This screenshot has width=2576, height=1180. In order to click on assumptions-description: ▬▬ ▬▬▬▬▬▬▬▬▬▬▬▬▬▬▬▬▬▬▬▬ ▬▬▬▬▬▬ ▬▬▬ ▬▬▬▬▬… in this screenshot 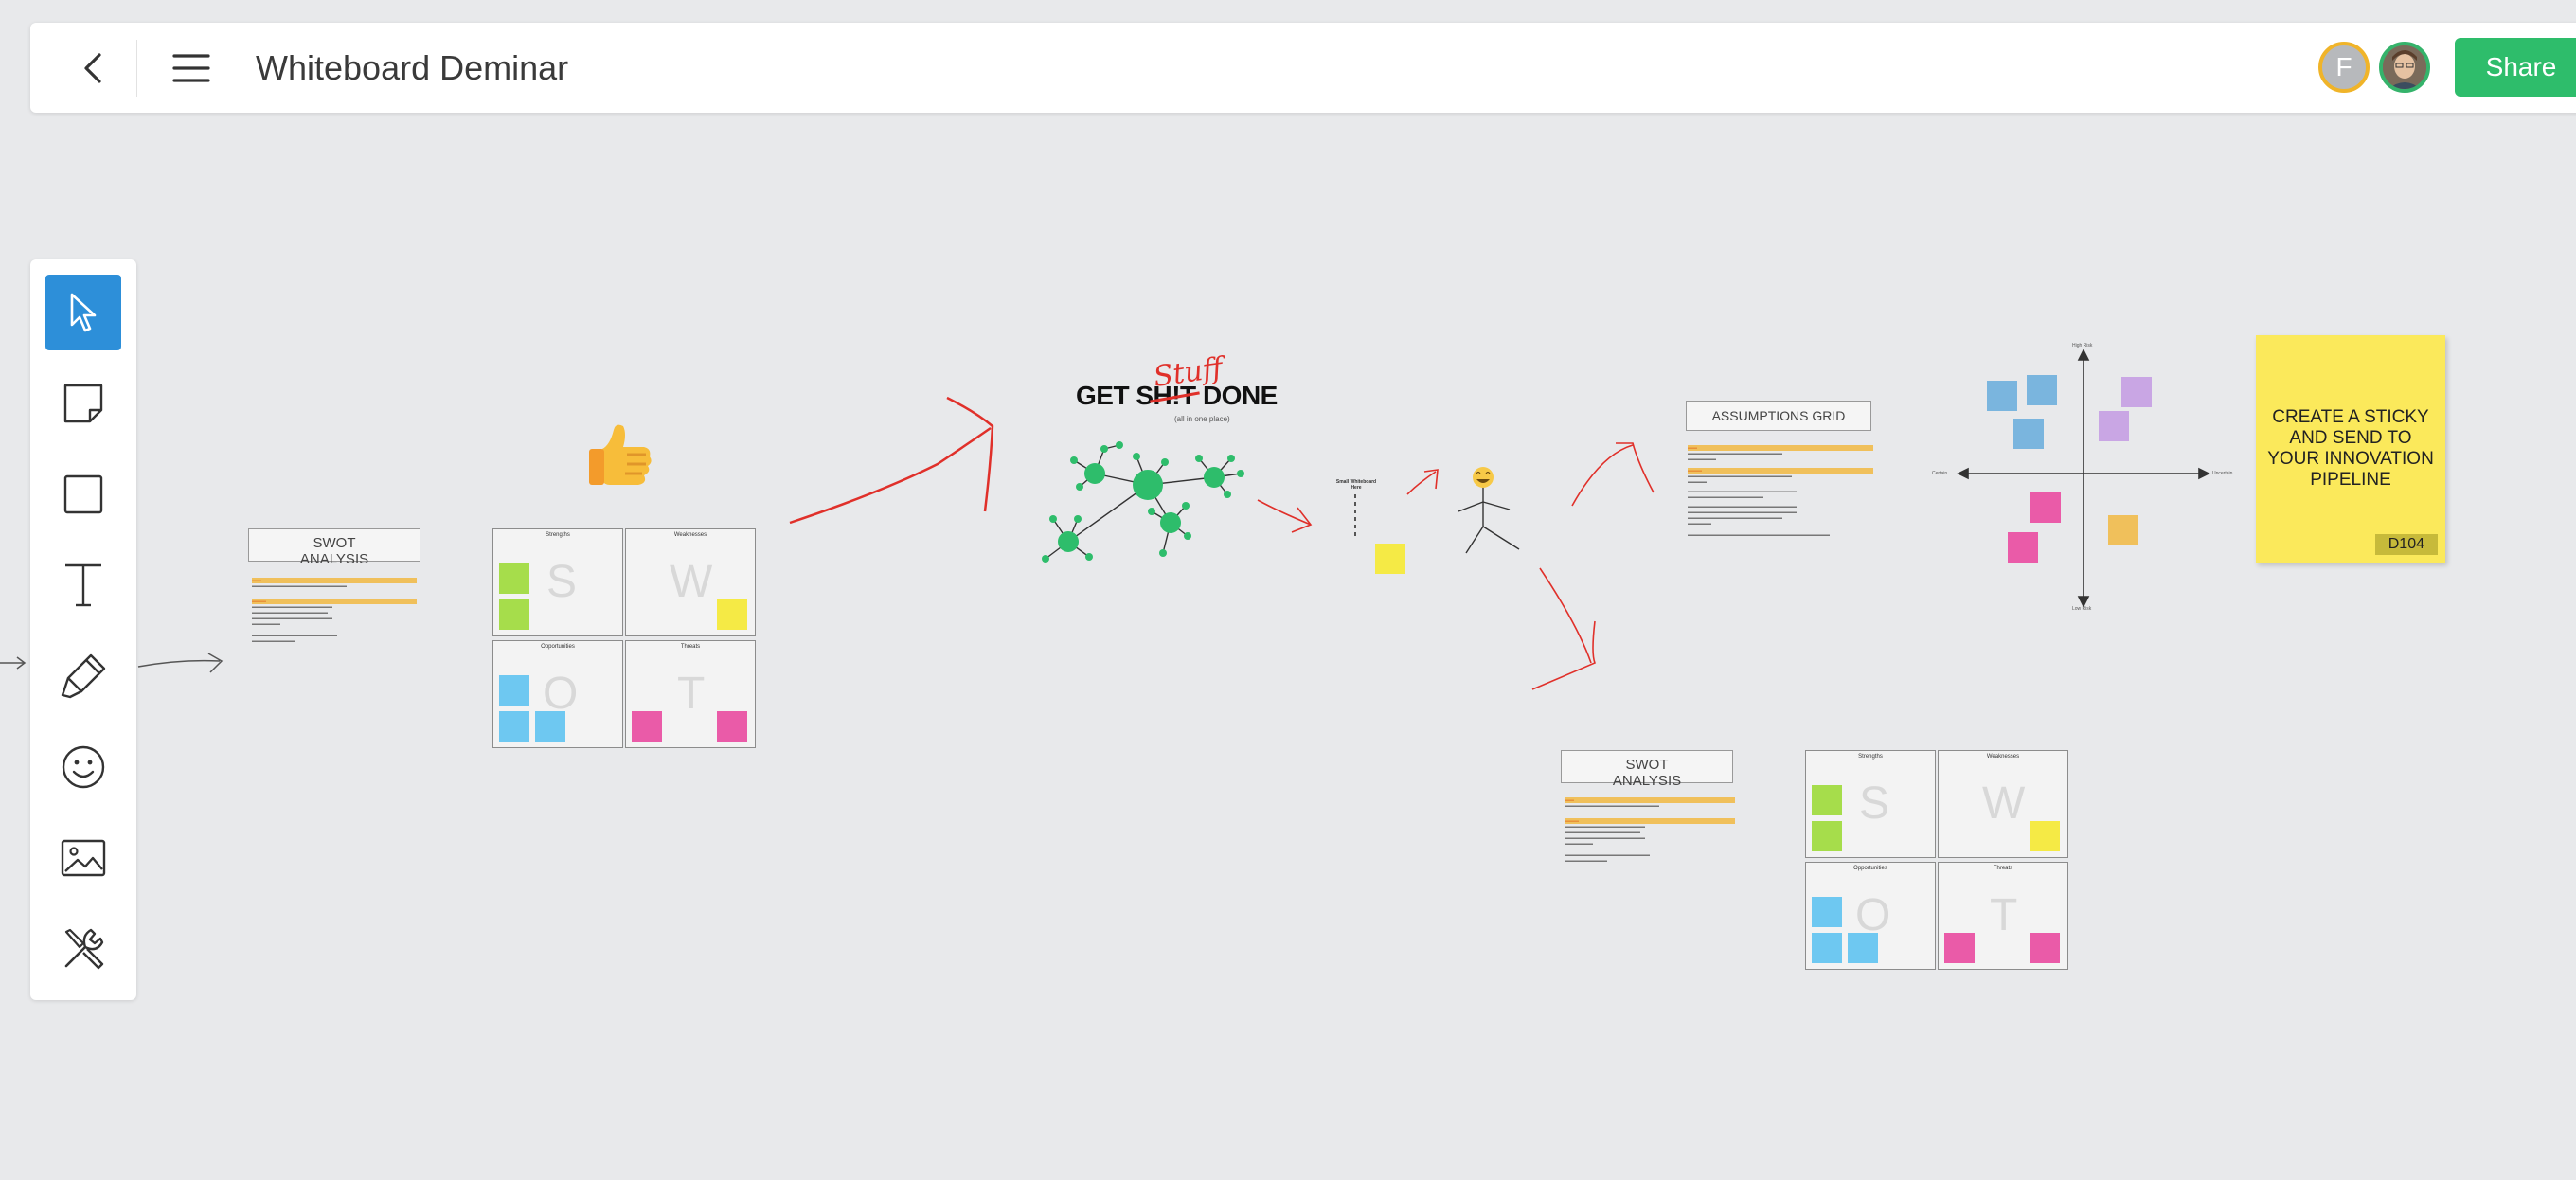, I will do `click(1780, 491)`.